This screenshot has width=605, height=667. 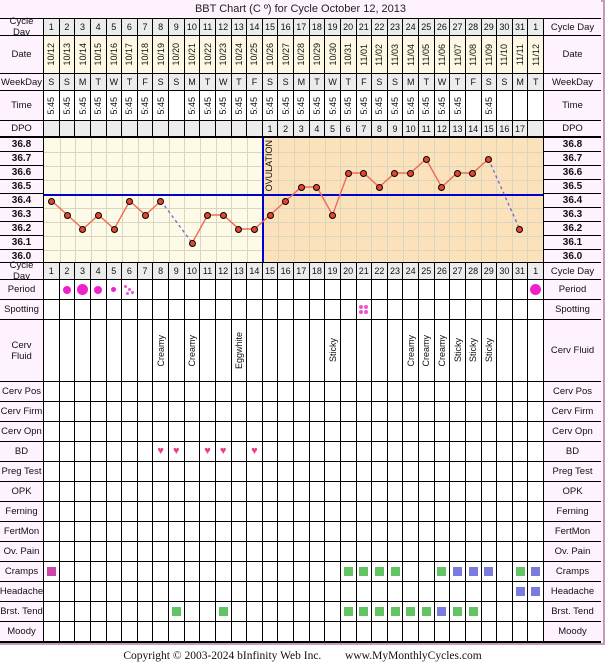 I want to click on date-cell: 10/12, so click(x=52, y=54).